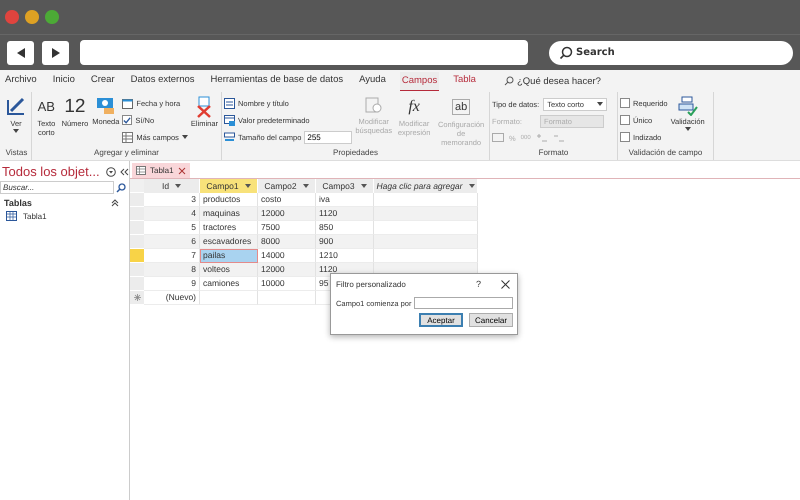  I want to click on table-cell: 8000, so click(287, 242).